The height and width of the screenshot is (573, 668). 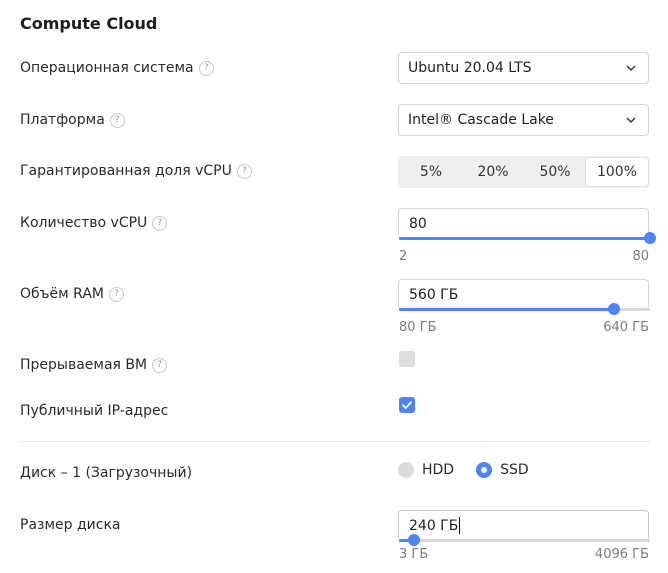 I want to click on os-label: Операционная система ?, so click(x=117, y=68).